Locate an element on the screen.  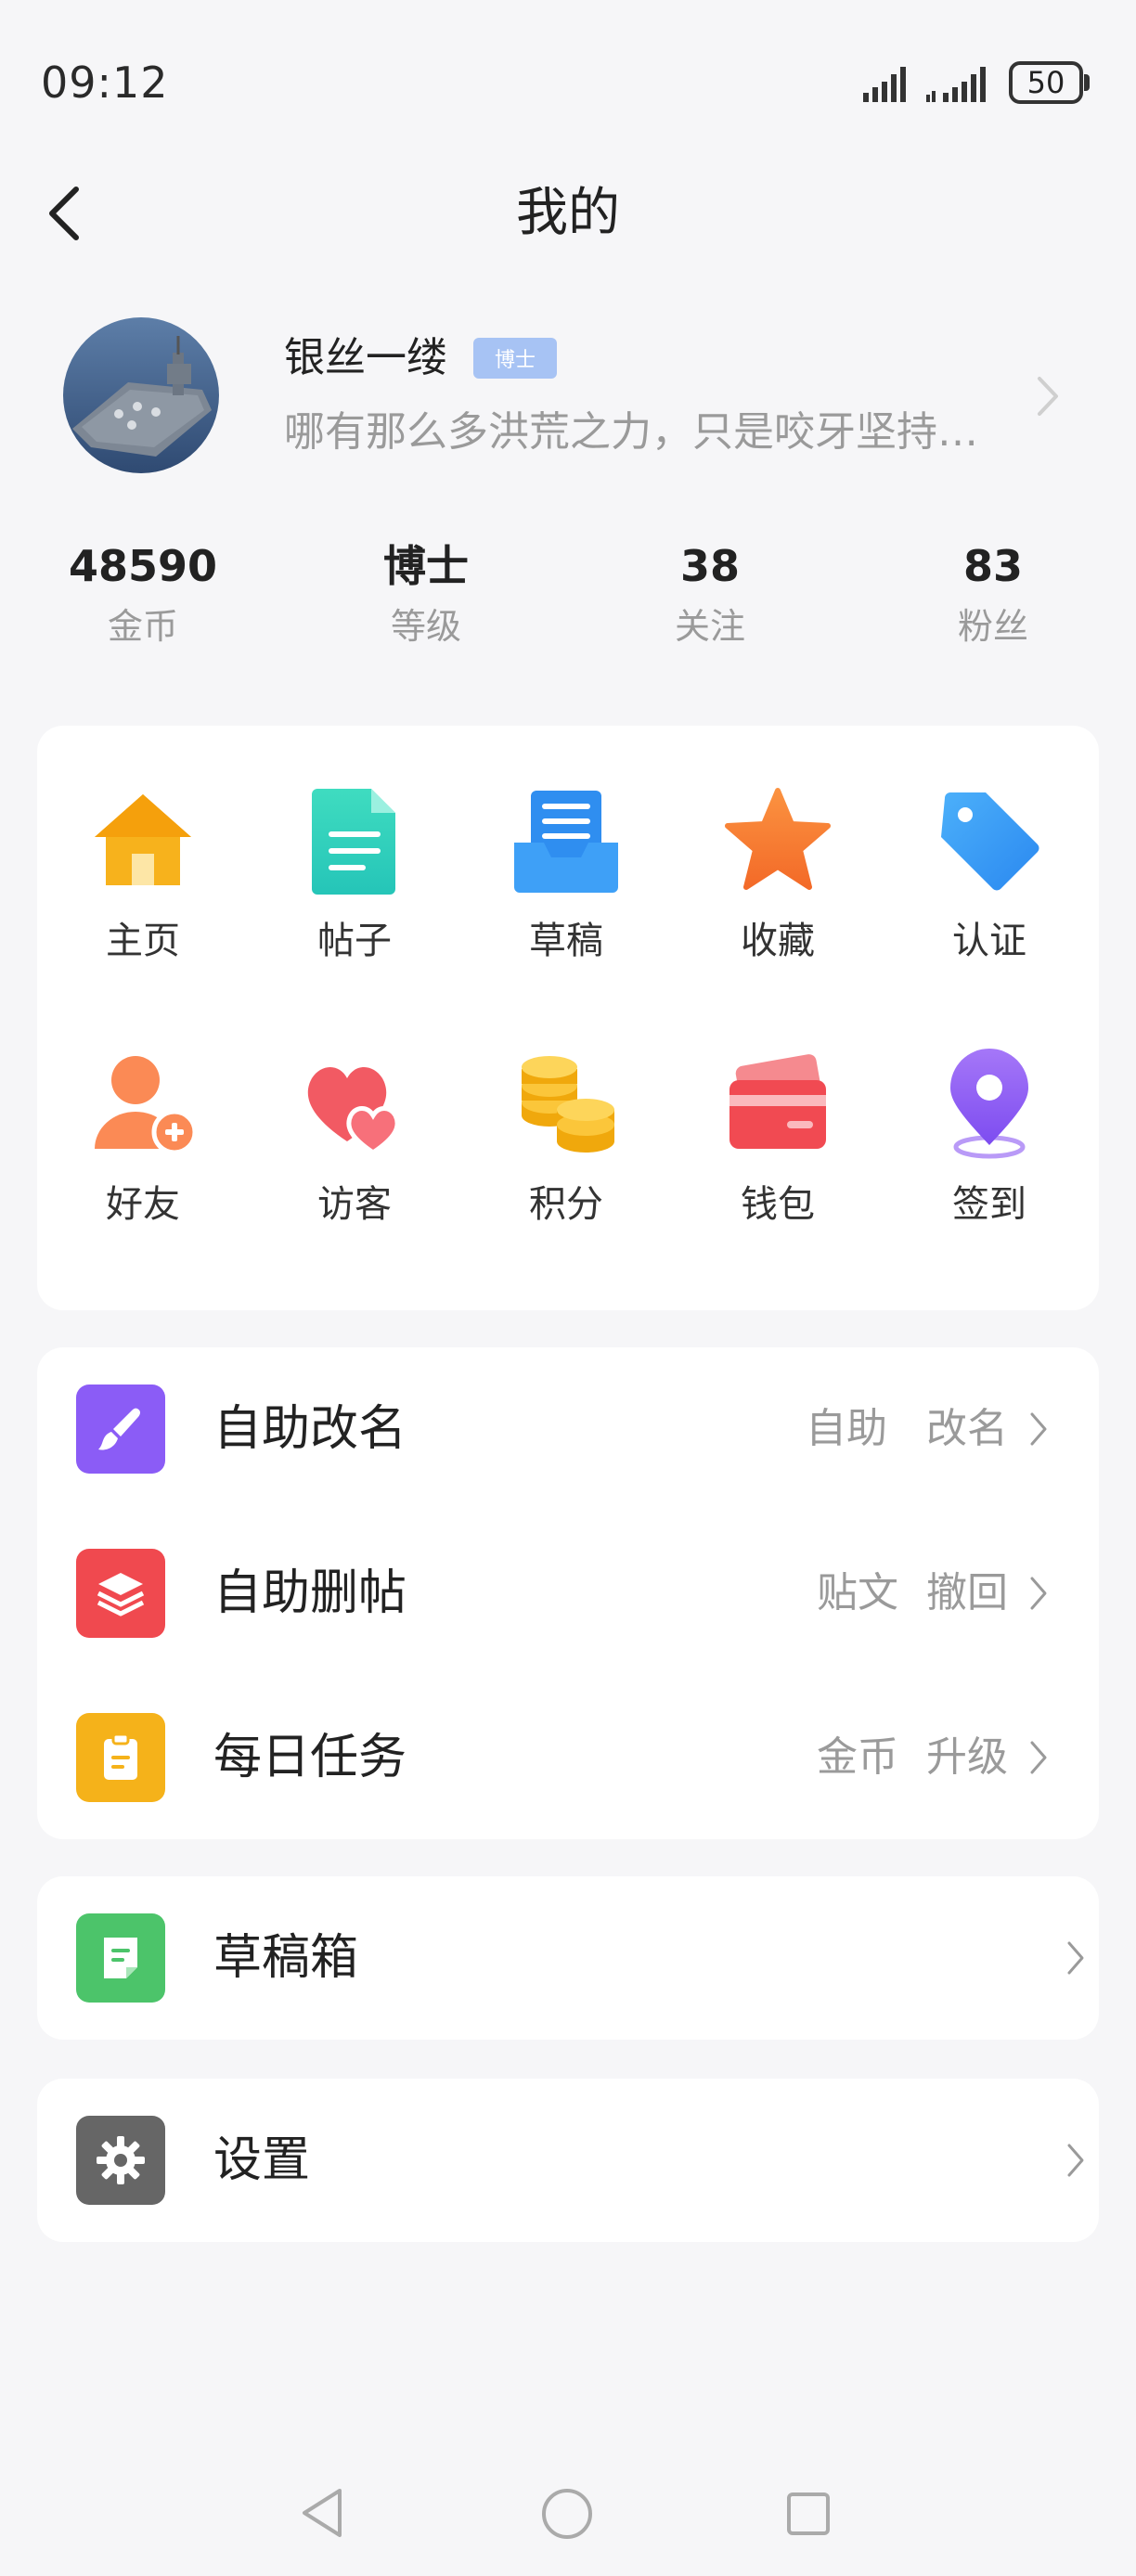
row-tag-2: 撤回 is located at coordinates (967, 1592).